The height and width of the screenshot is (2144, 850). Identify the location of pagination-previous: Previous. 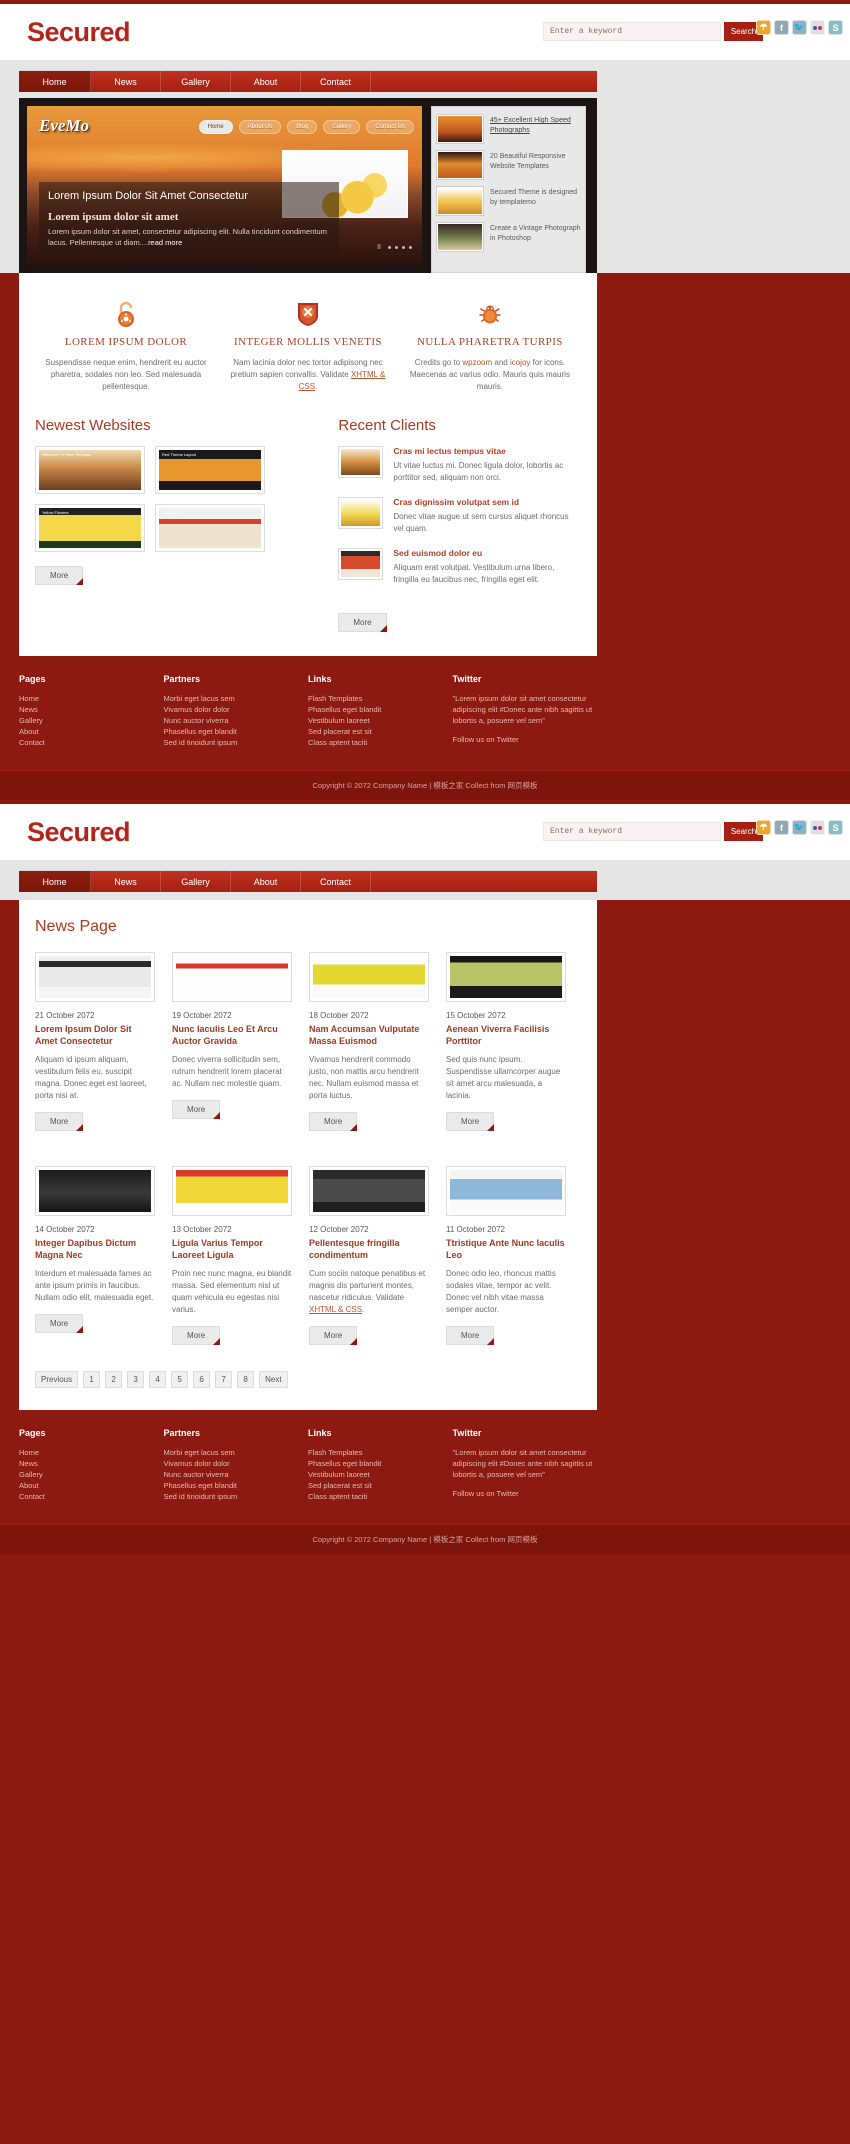
(57, 1379).